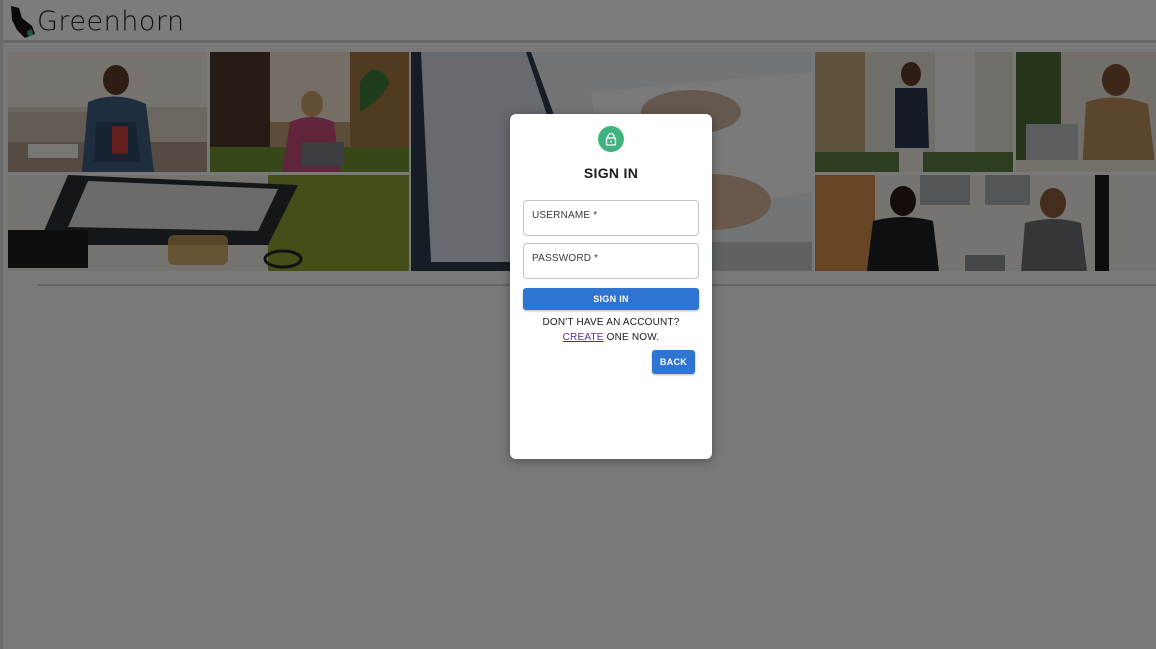 The width and height of the screenshot is (1156, 649). What do you see at coordinates (611, 322) in the screenshot?
I see `no-account-text: DON'T HAVE AN ACCOUNT?` at bounding box center [611, 322].